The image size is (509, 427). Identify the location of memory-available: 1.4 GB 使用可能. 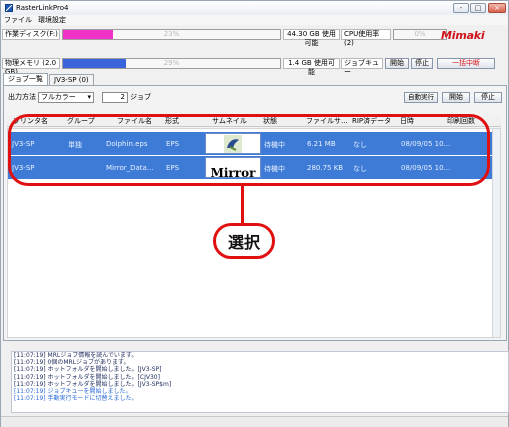
(311, 67).